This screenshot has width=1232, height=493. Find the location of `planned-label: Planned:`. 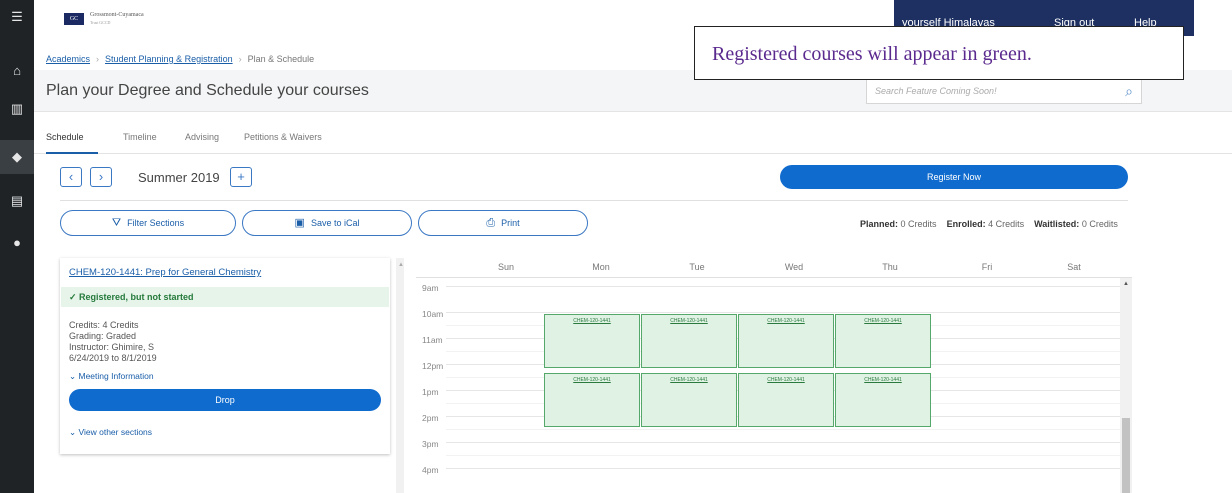

planned-label: Planned: is located at coordinates (879, 224).